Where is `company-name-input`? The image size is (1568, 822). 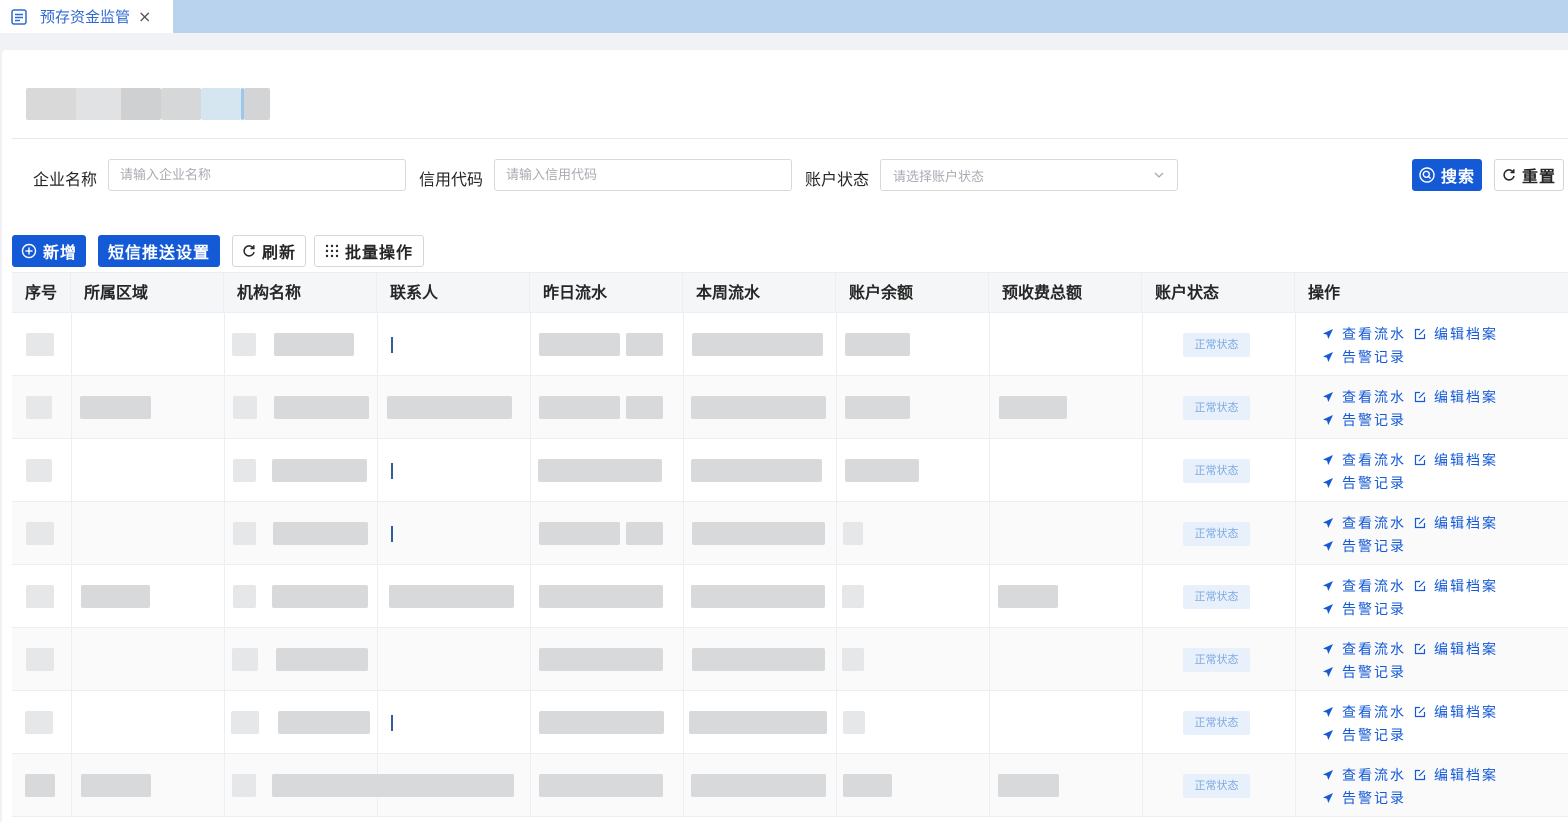 company-name-input is located at coordinates (257, 175).